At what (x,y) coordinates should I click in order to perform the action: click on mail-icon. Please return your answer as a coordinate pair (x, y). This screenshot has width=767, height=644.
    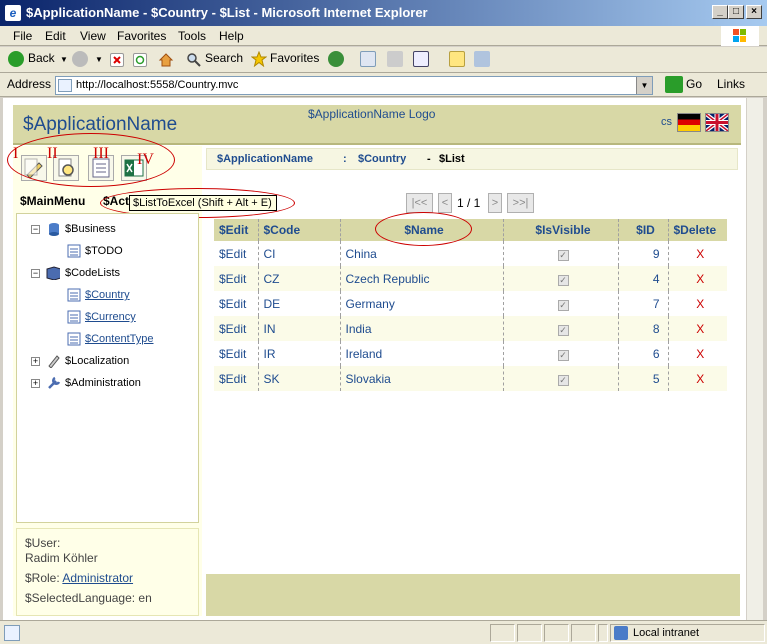
    Looking at the image, I should click on (368, 59).